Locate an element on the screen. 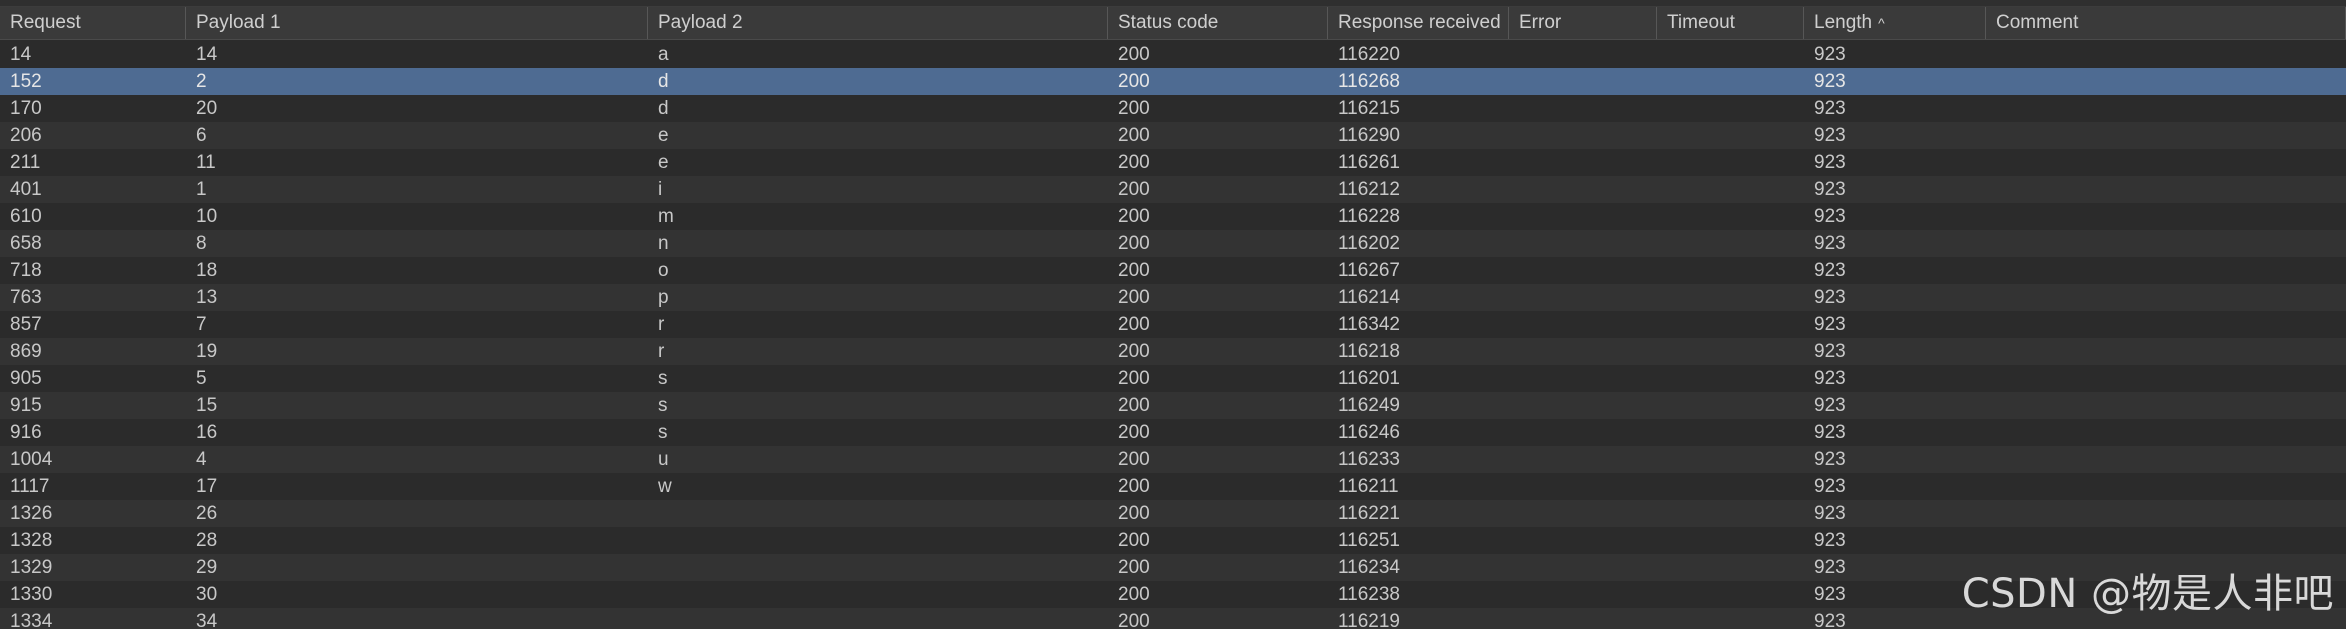 Image resolution: width=2346 pixels, height=629 pixels. cell-payload-1: 13 is located at coordinates (207, 297).